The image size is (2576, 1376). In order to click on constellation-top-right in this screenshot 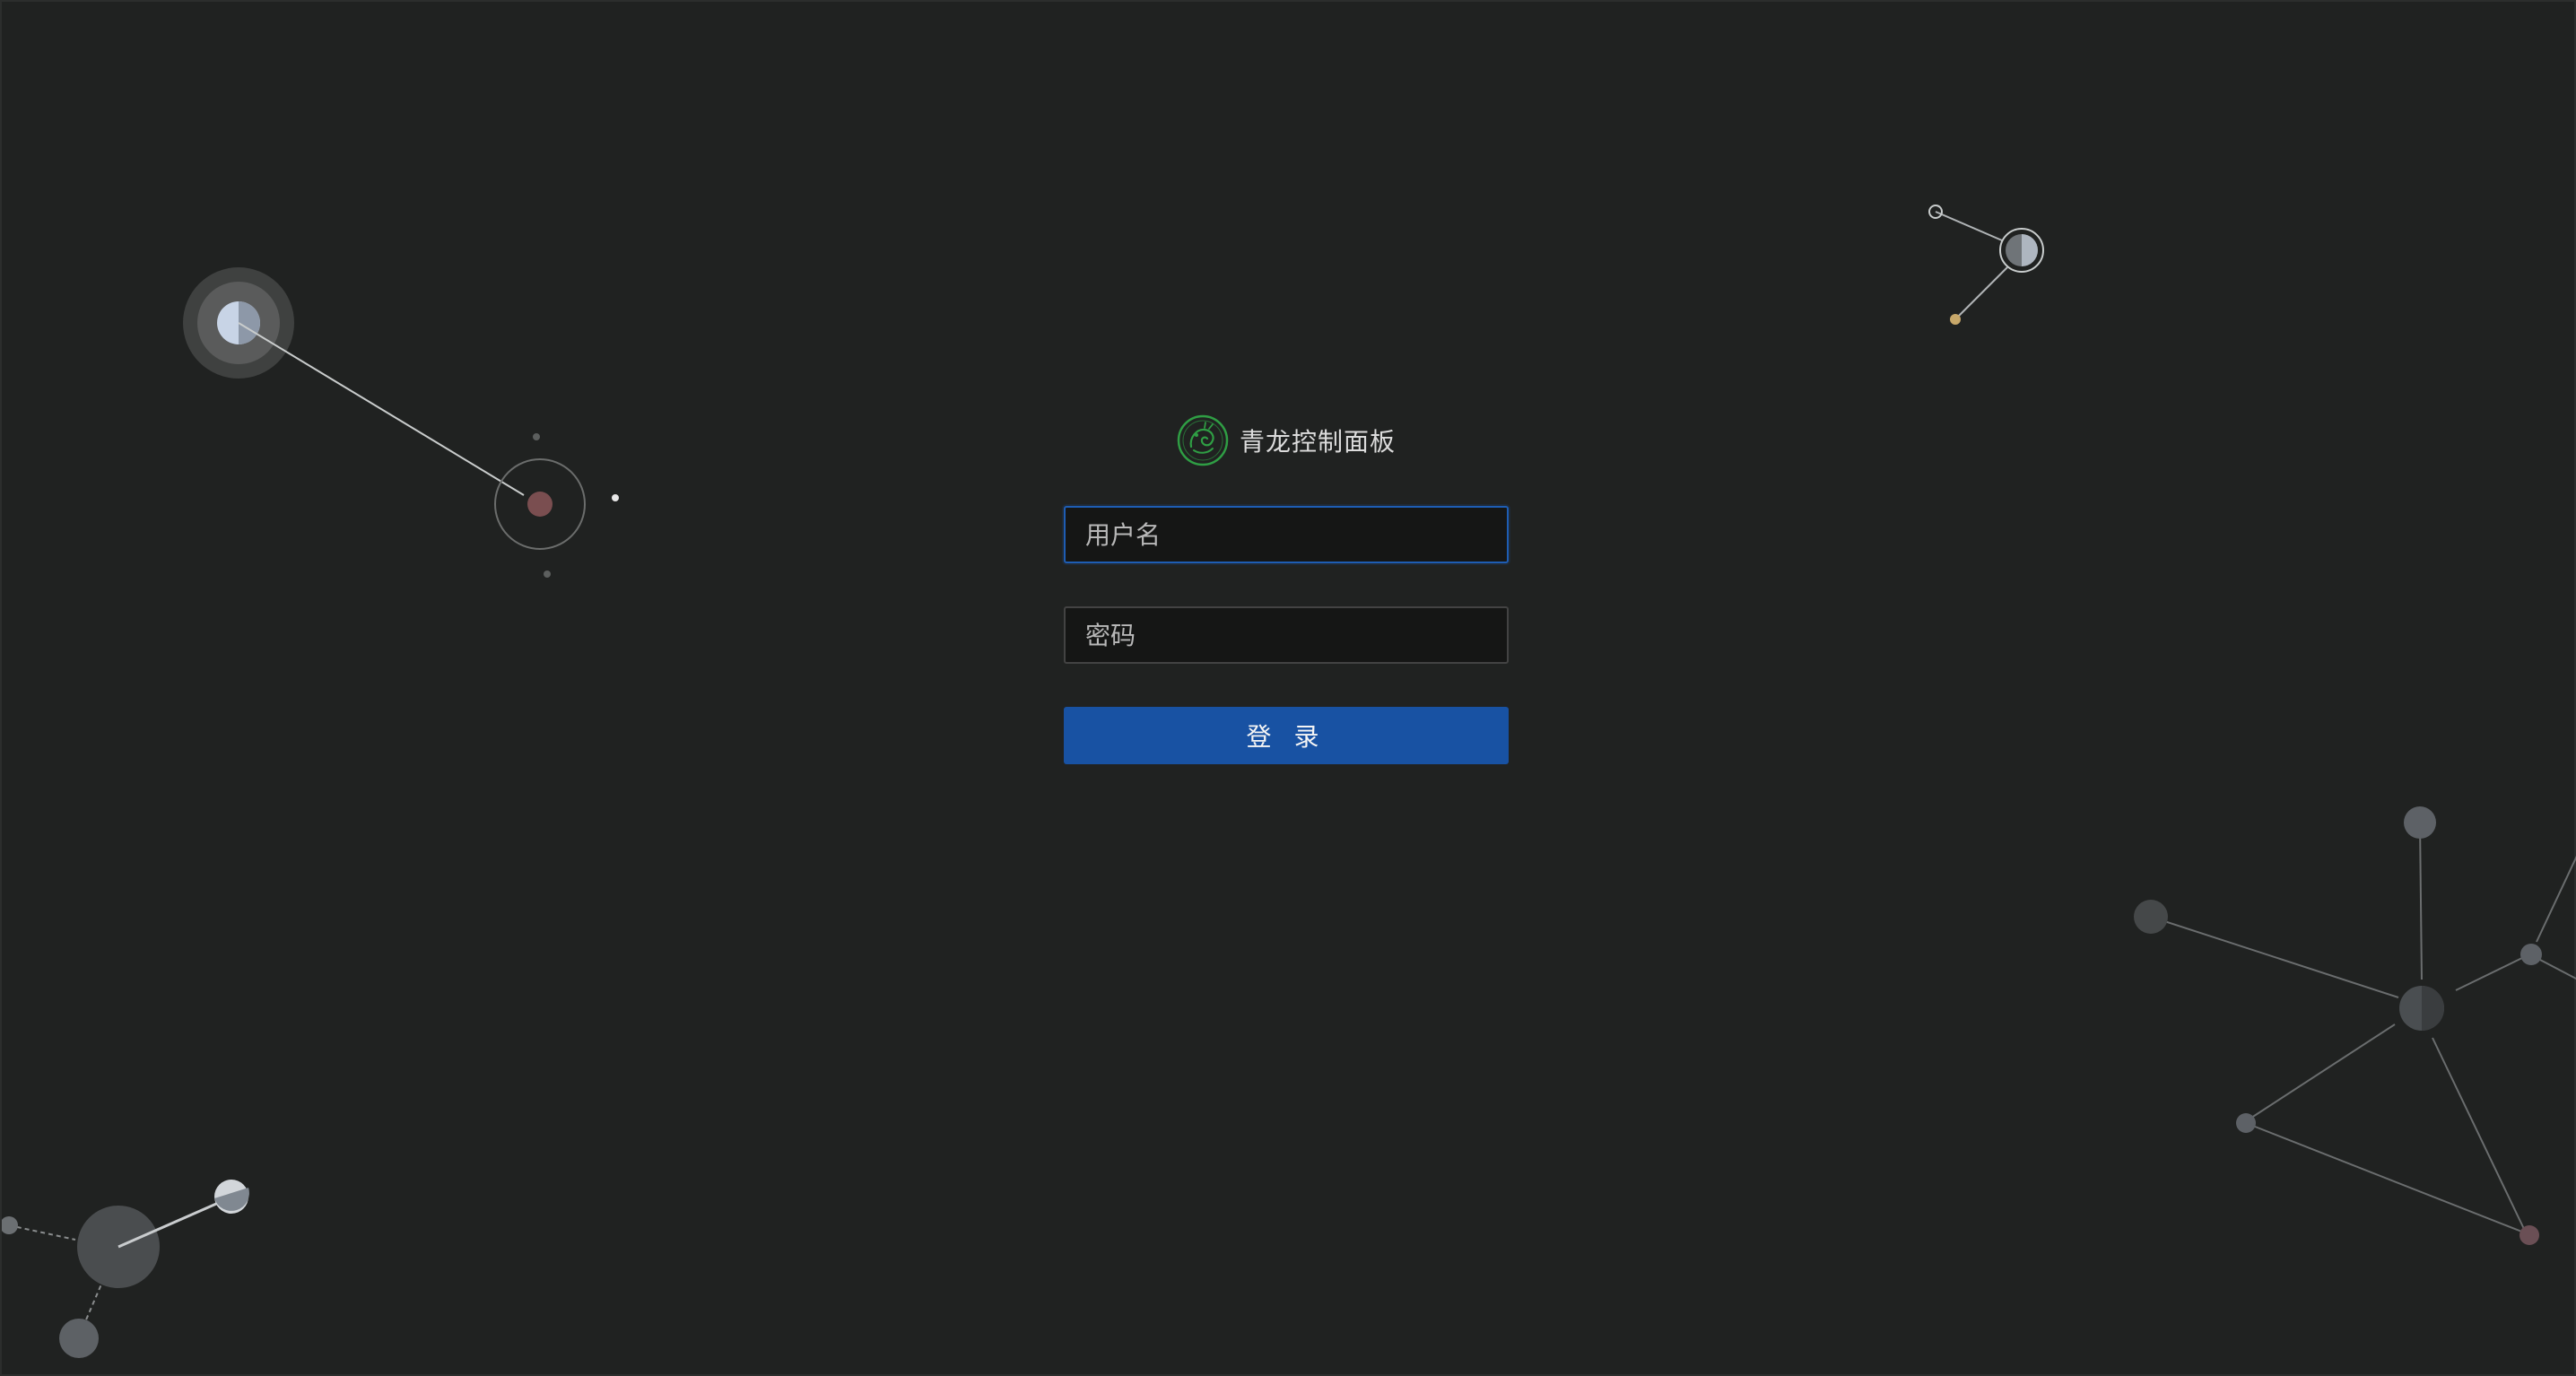, I will do `click(1986, 265)`.